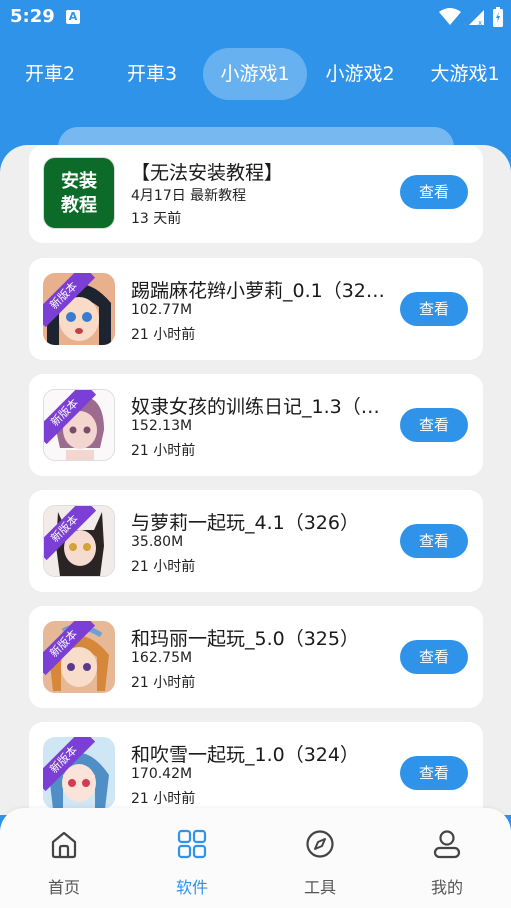 The image size is (511, 908). I want to click on user-icon, so click(447, 844).